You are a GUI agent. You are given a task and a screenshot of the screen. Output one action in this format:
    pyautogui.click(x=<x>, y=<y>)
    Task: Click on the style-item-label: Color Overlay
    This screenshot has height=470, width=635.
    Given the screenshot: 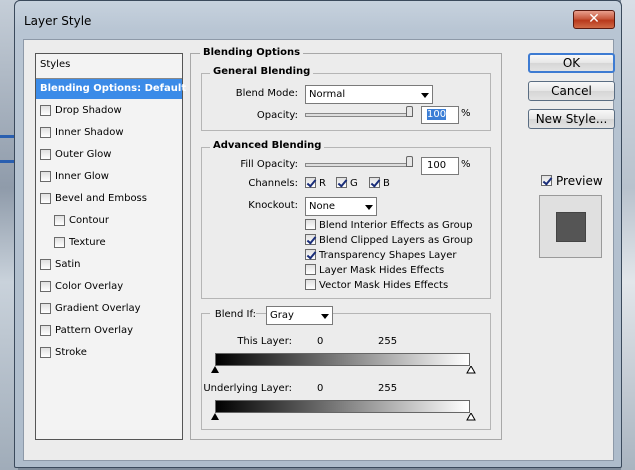 What is the action you would take?
    pyautogui.click(x=89, y=286)
    